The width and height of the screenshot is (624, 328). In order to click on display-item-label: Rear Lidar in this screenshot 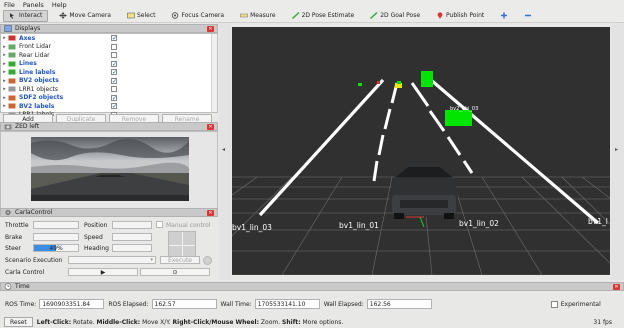, I will do `click(34, 55)`.